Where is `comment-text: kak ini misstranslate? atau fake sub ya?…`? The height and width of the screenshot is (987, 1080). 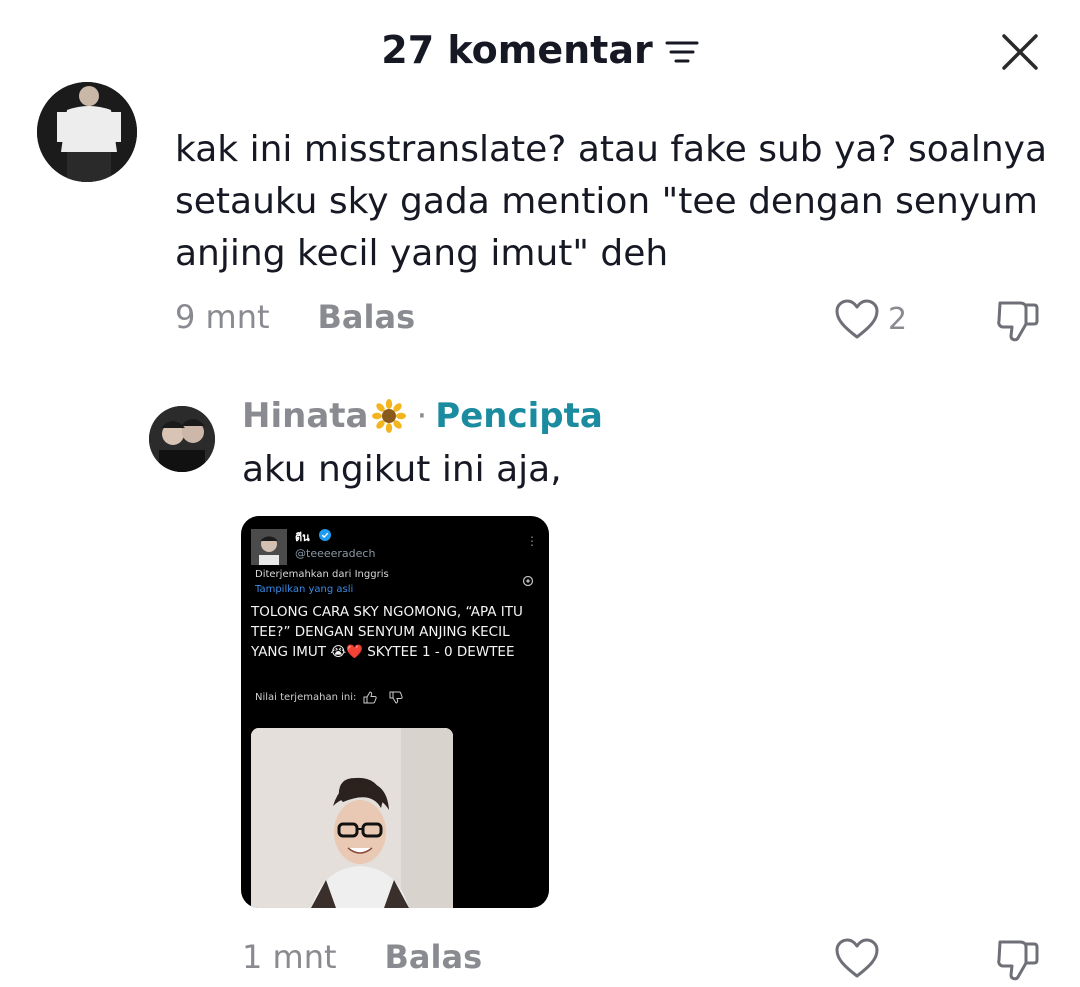
comment-text: kak ini misstranslate? atau fake sub ya?… is located at coordinates (611, 201).